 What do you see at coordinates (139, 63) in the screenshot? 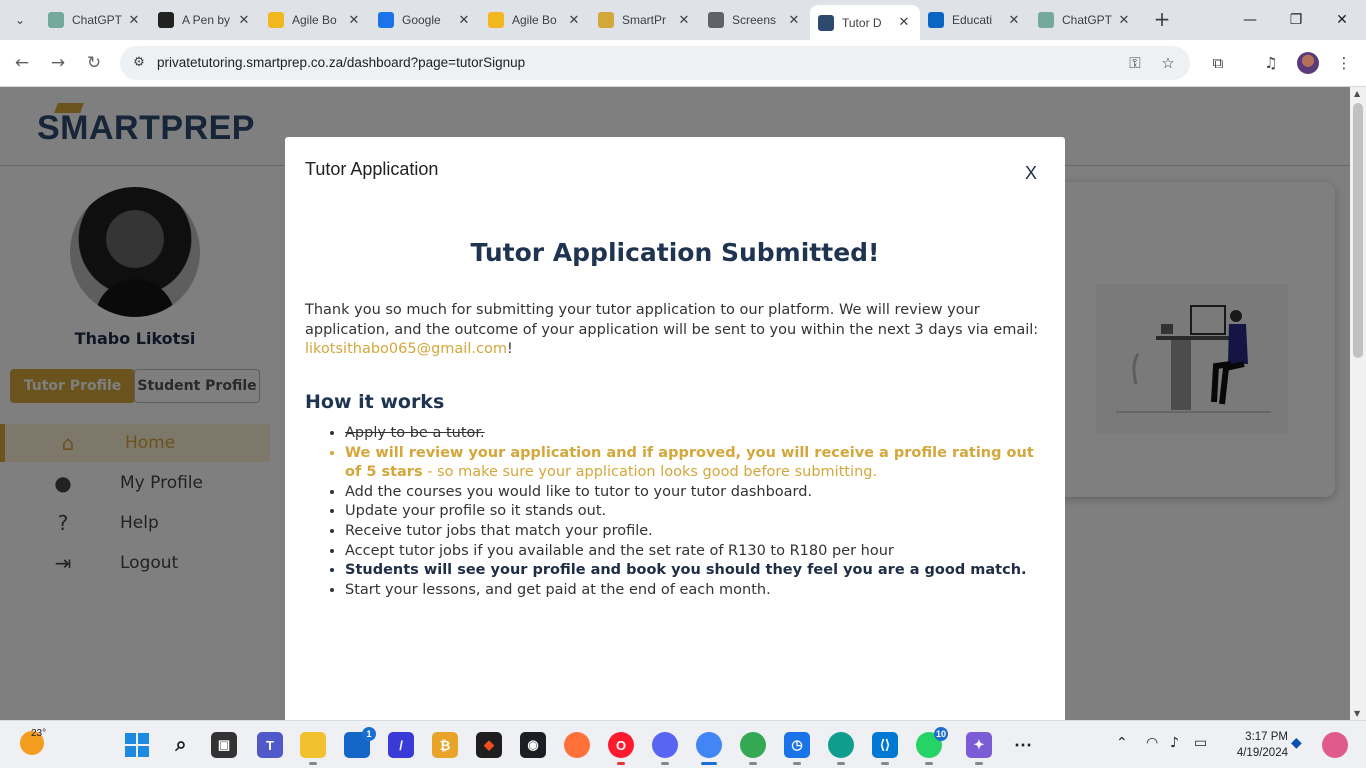
I see `site-info-icon: ⚙` at bounding box center [139, 63].